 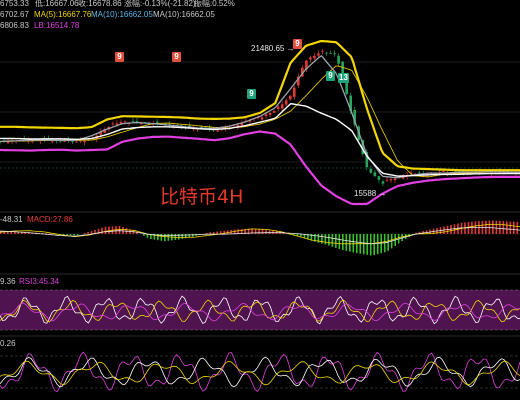 I want to click on rsi-band-fill, so click(x=260, y=310).